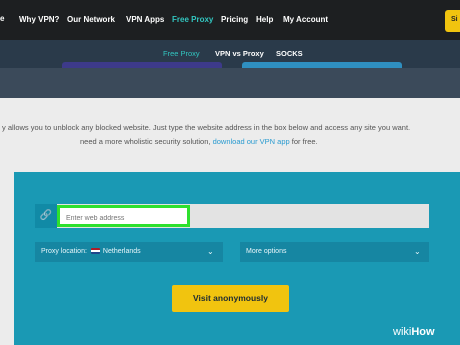  Describe the element at coordinates (423, 332) in the screenshot. I see `watermark-how: How` at that location.